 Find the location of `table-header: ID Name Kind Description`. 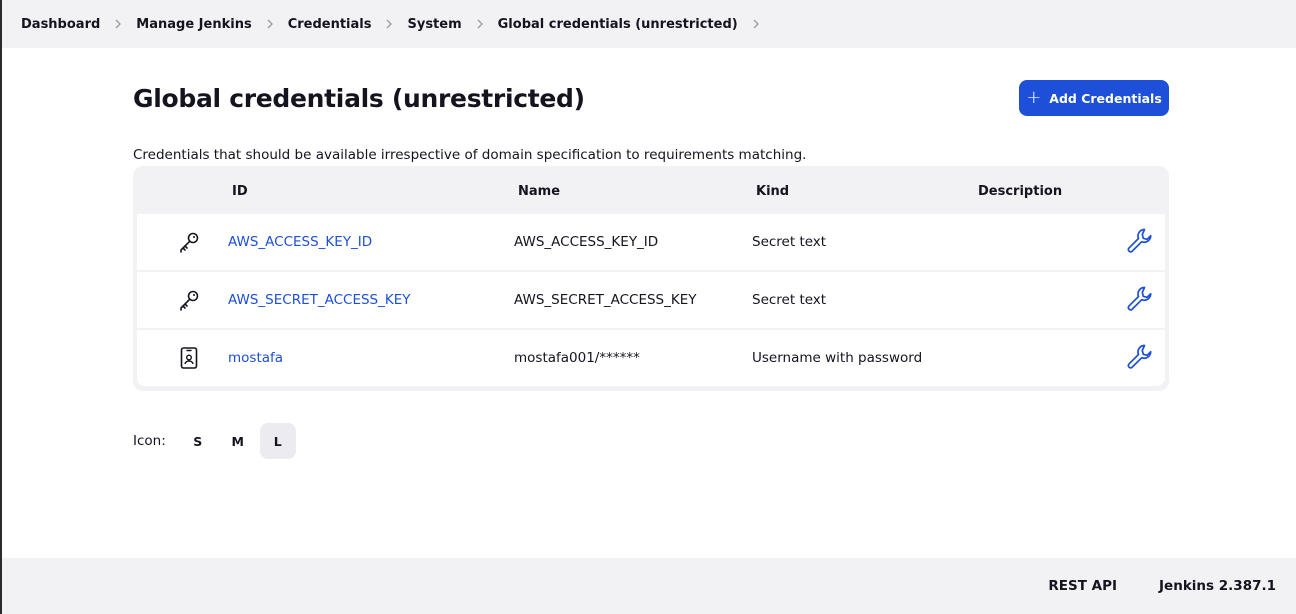

table-header: ID Name Kind Description is located at coordinates (651, 190).